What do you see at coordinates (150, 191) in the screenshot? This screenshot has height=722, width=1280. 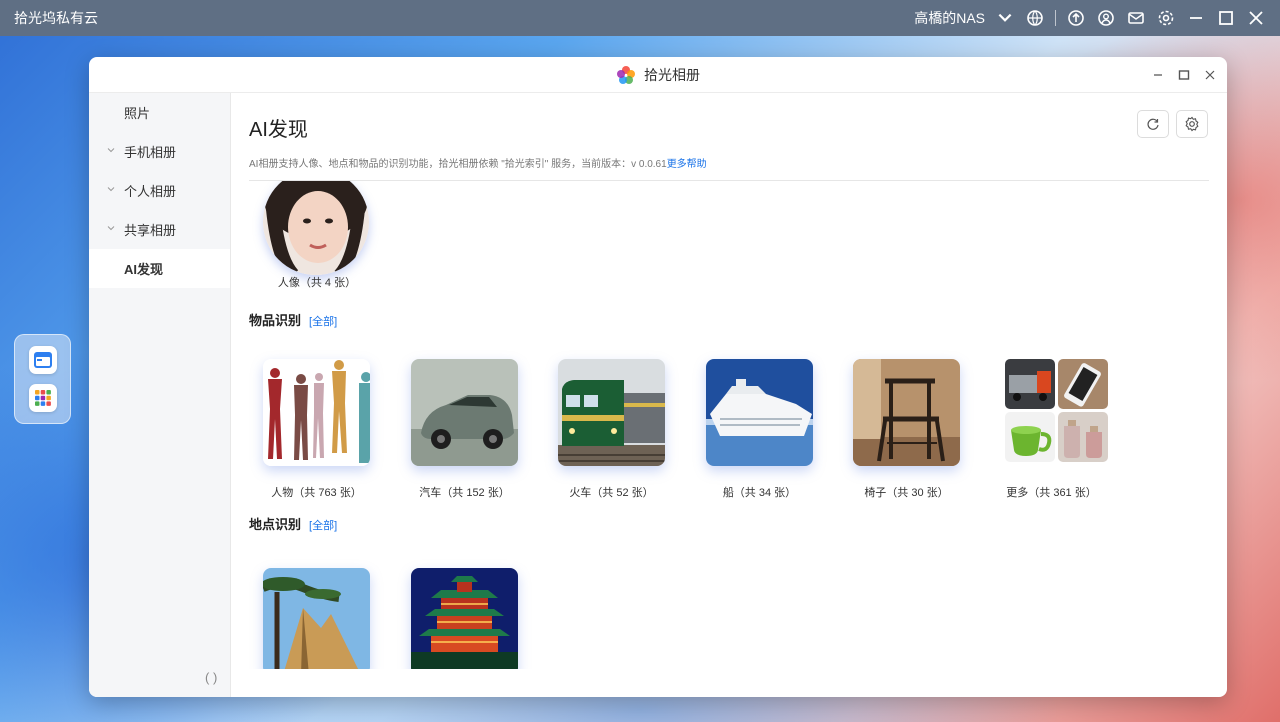 I see `sidebar-item-label: 个人相册` at bounding box center [150, 191].